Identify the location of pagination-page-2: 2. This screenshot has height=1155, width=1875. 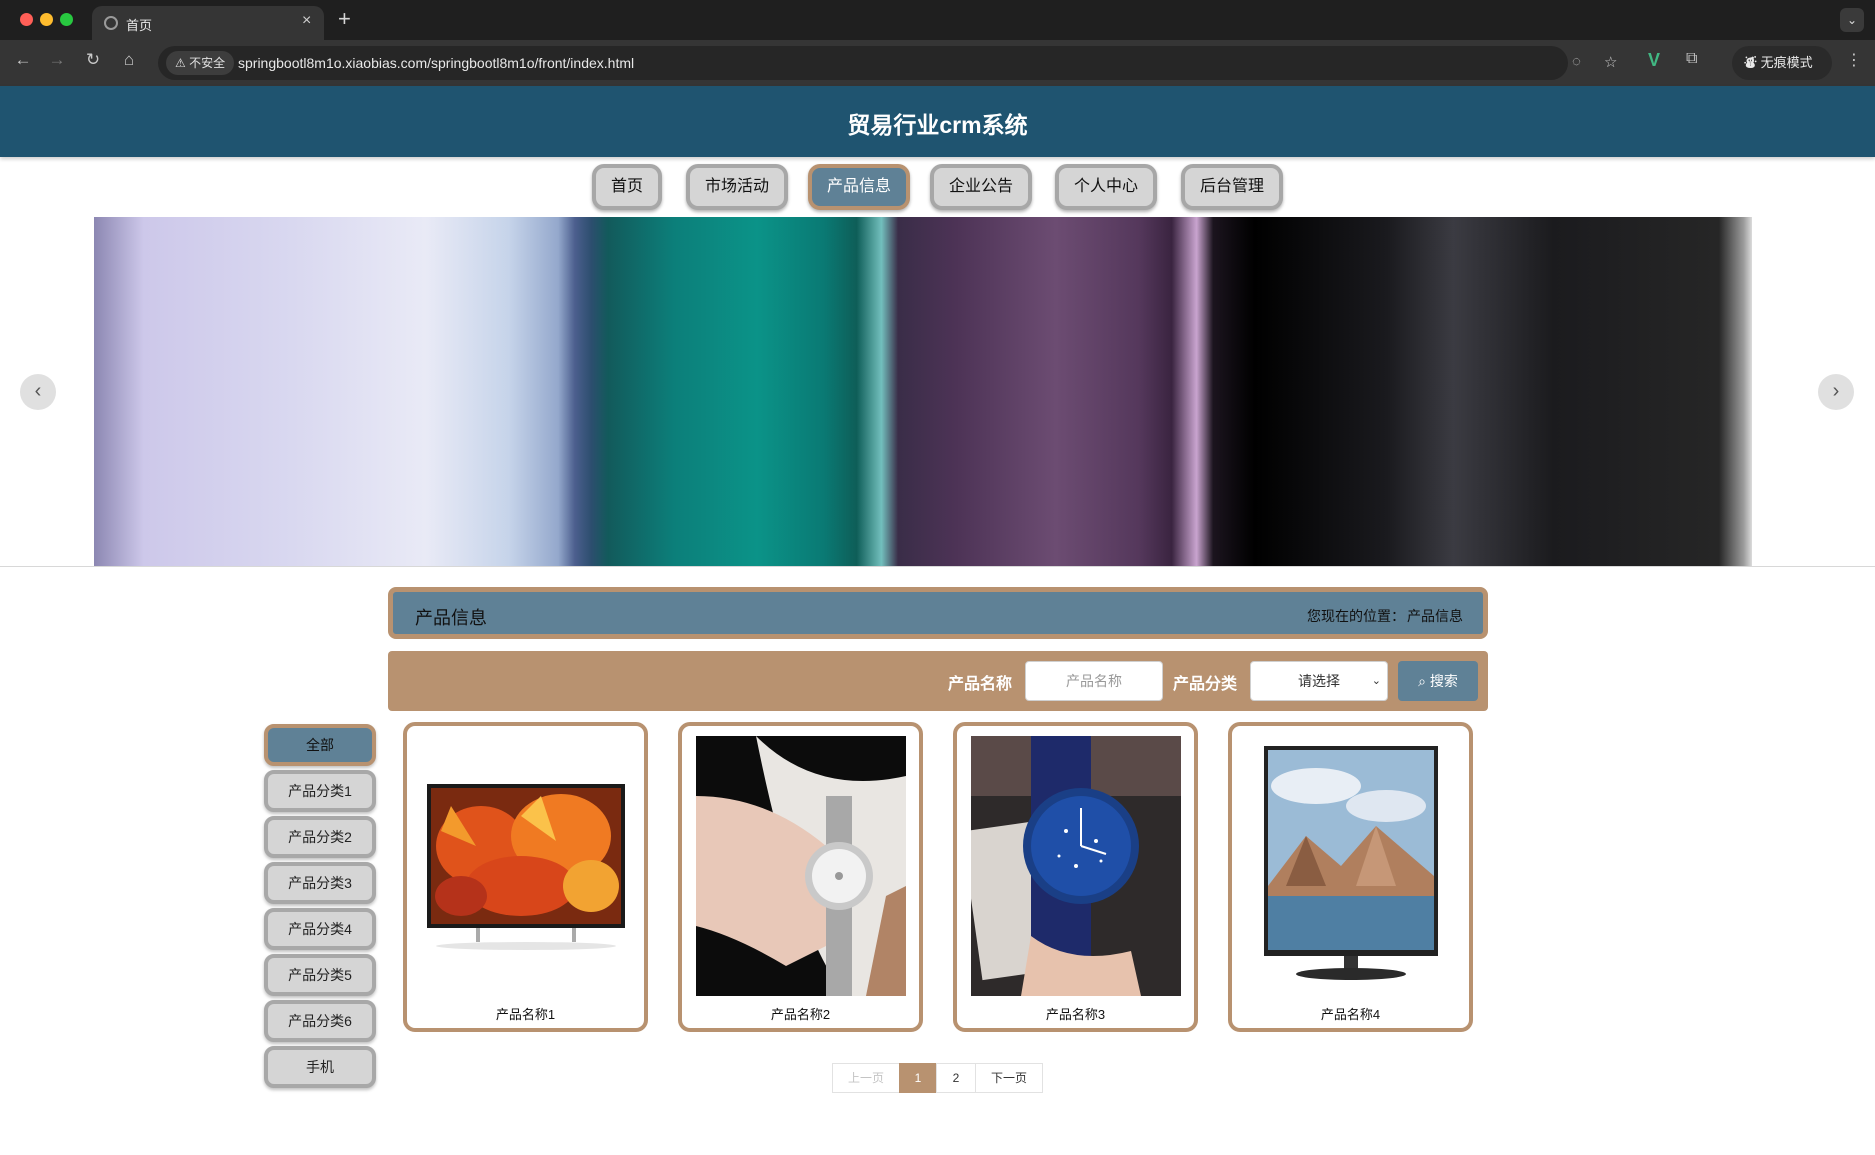
(956, 1078).